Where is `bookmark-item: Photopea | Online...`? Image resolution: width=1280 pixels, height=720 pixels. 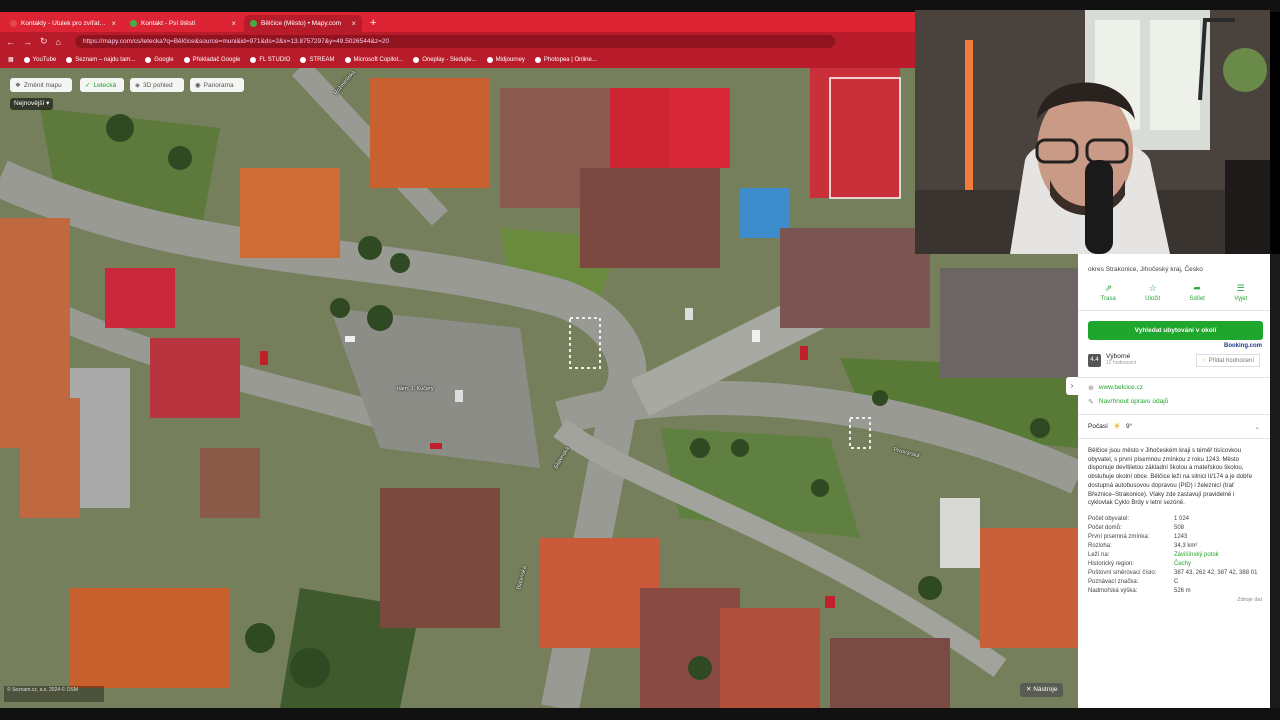
bookmark-item: Photopea | Online... is located at coordinates (565, 59).